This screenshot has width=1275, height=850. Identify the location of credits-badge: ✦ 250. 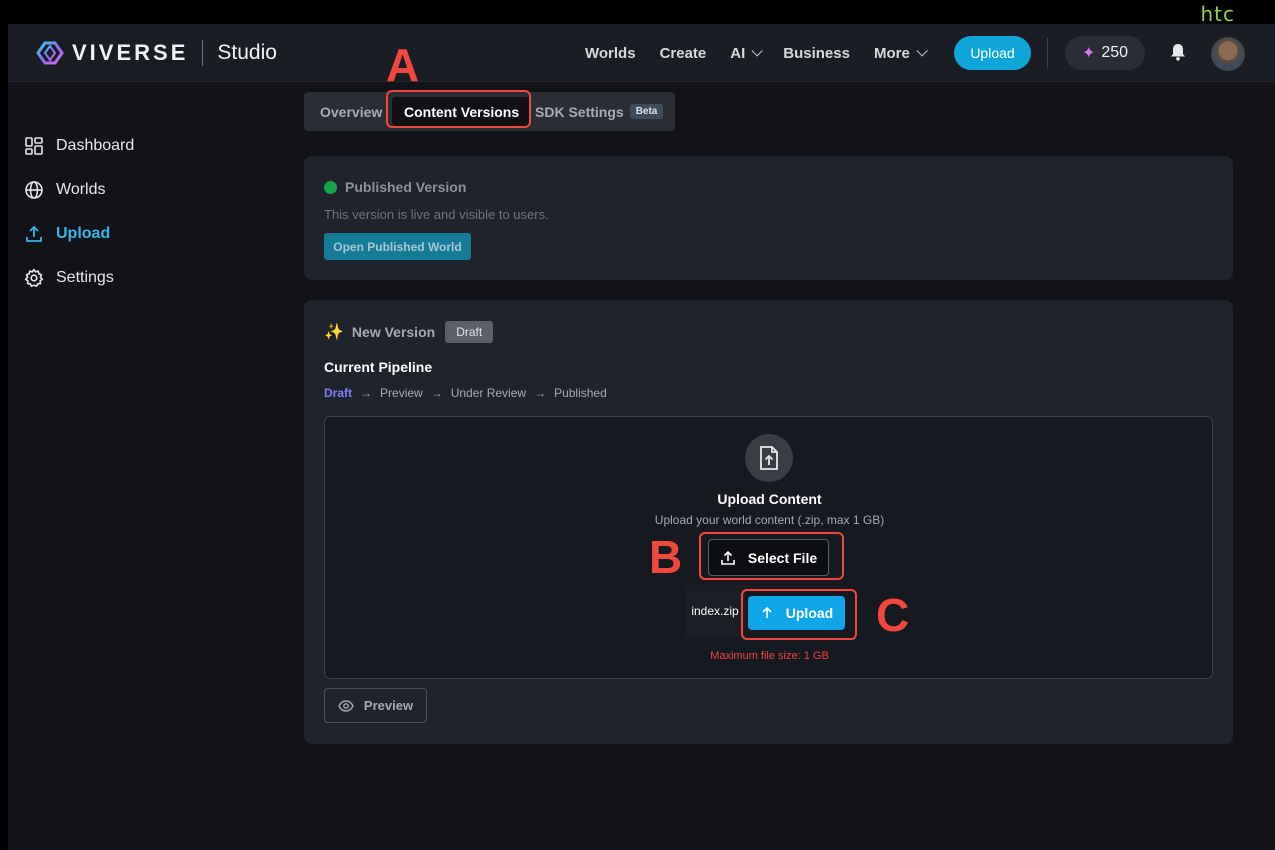
(1105, 53).